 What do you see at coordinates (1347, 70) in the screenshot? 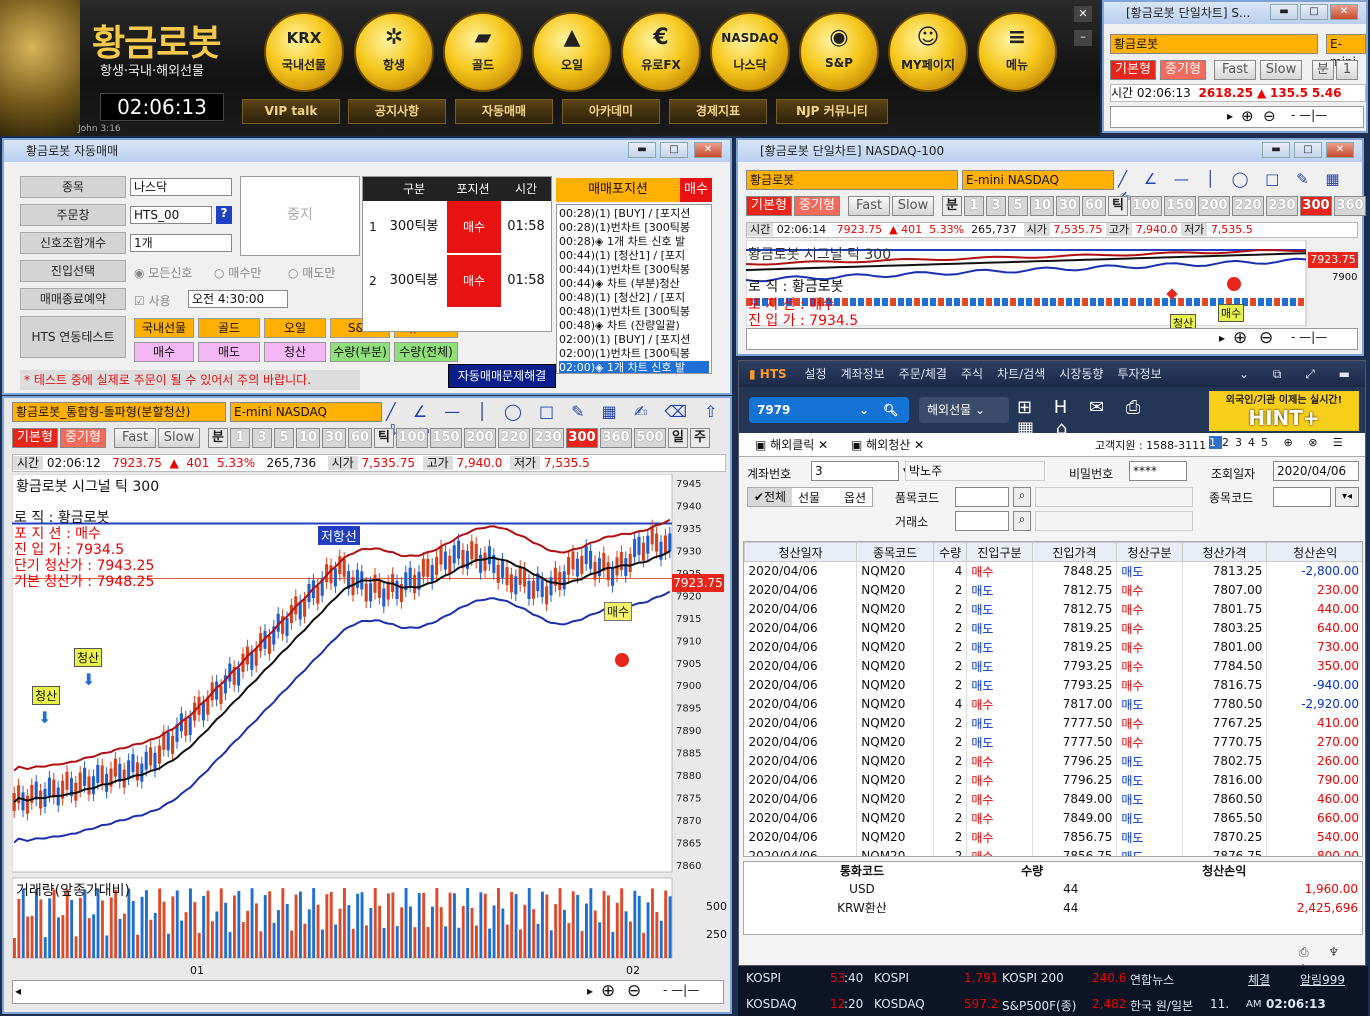
I see `mini-tab-1: 1` at bounding box center [1347, 70].